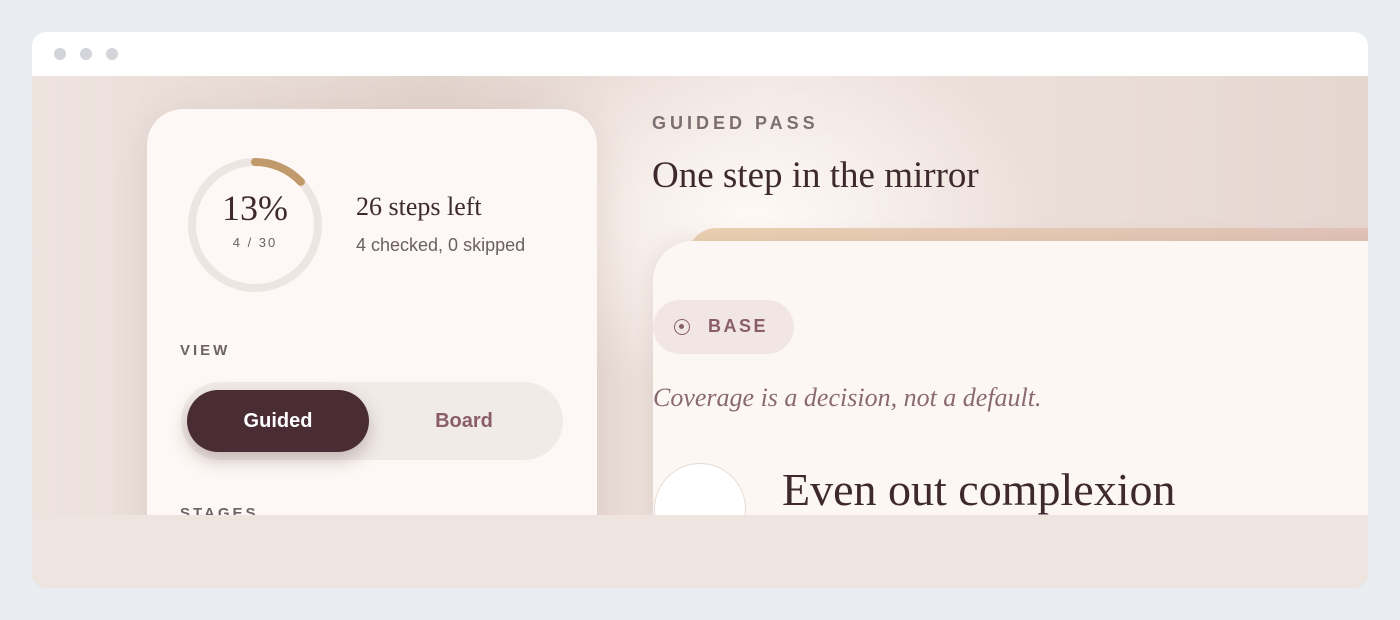 The height and width of the screenshot is (620, 1400). I want to click on step-check-button, so click(700, 489).